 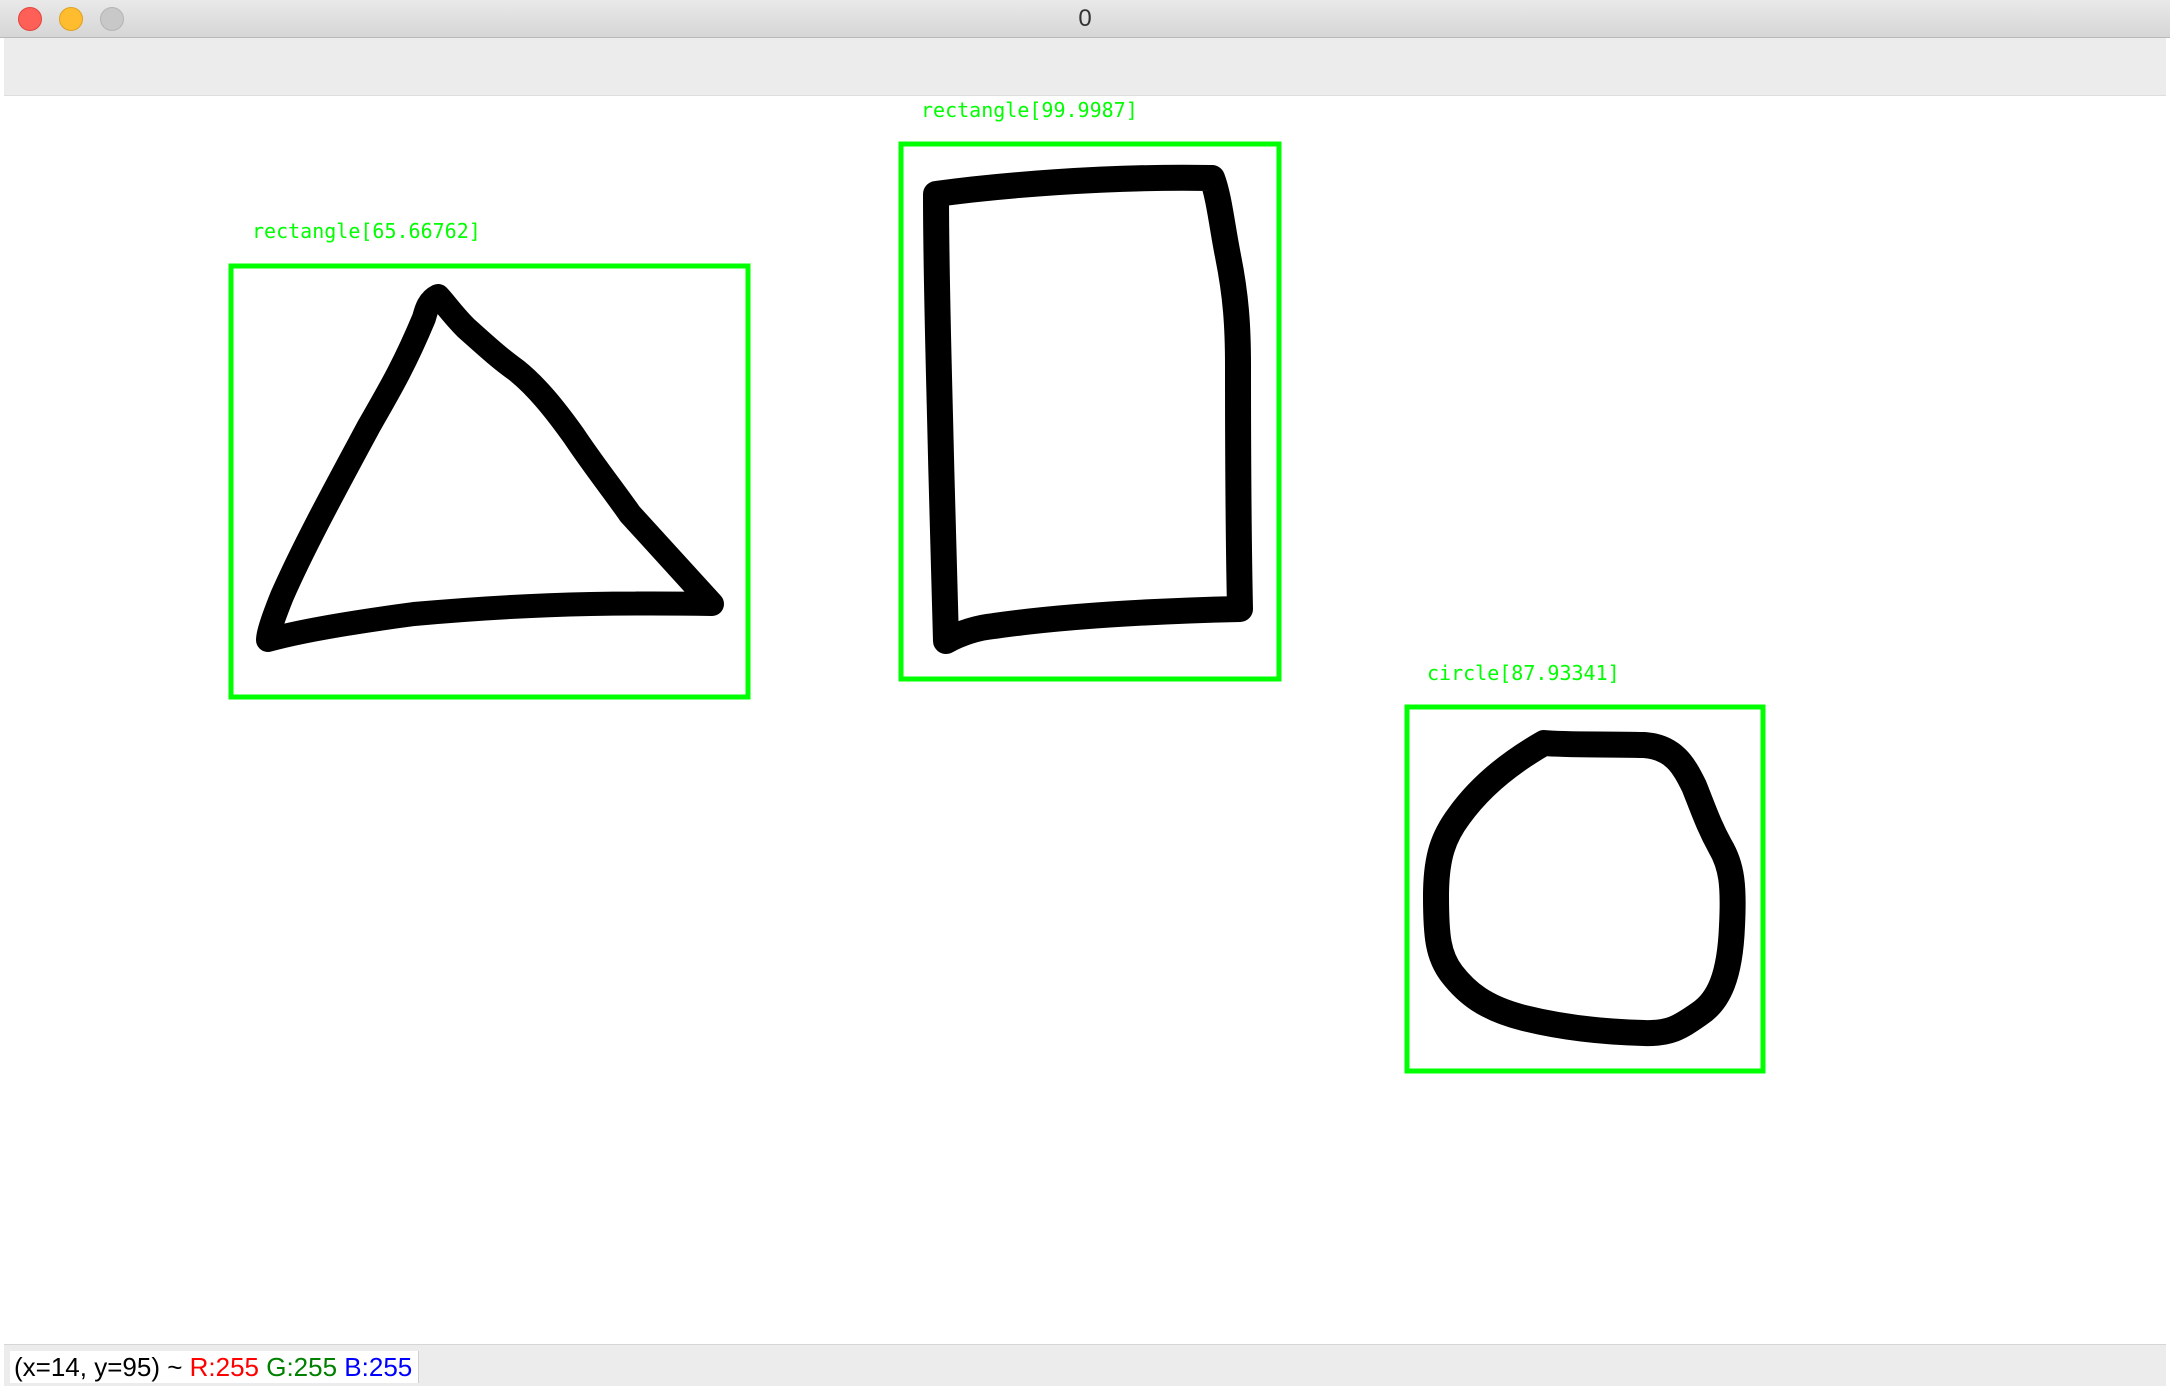 I want to click on toolbar, so click(x=1085, y=67).